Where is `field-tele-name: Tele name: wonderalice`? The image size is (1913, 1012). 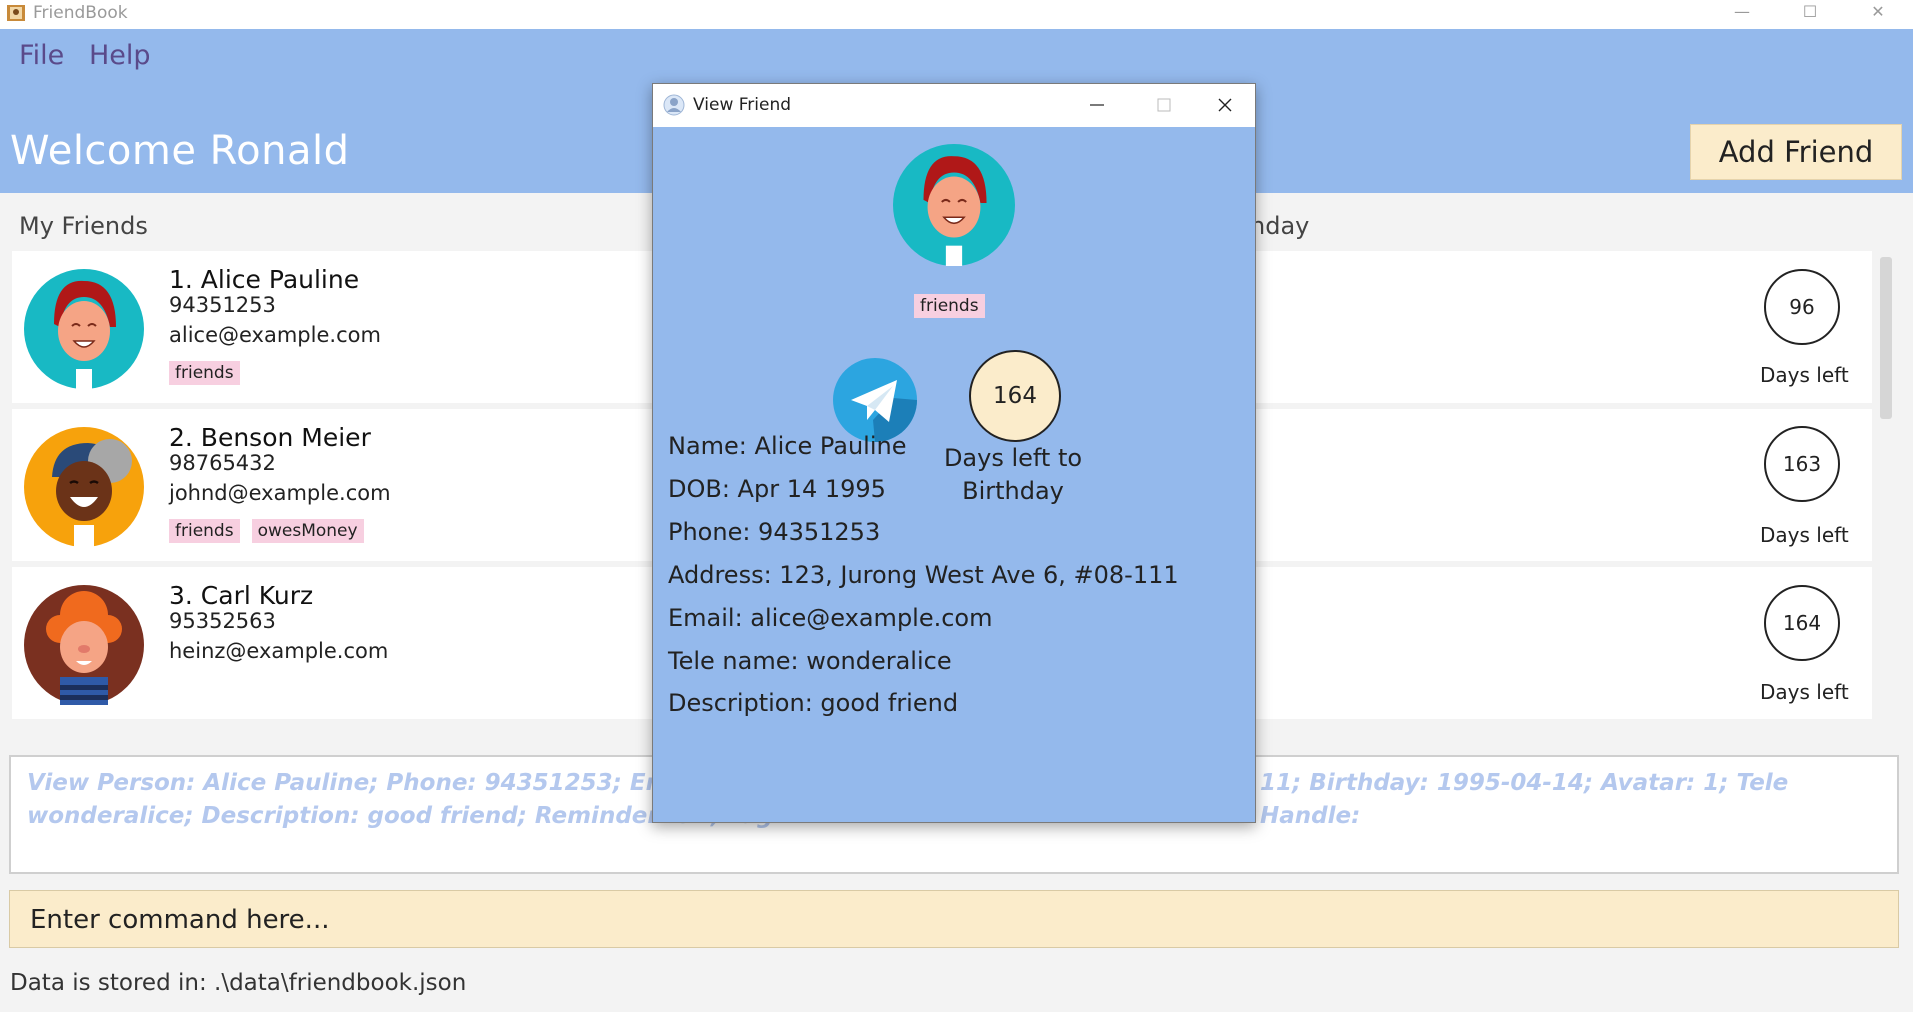
field-tele-name: Tele name: wonderalice is located at coordinates (810, 661).